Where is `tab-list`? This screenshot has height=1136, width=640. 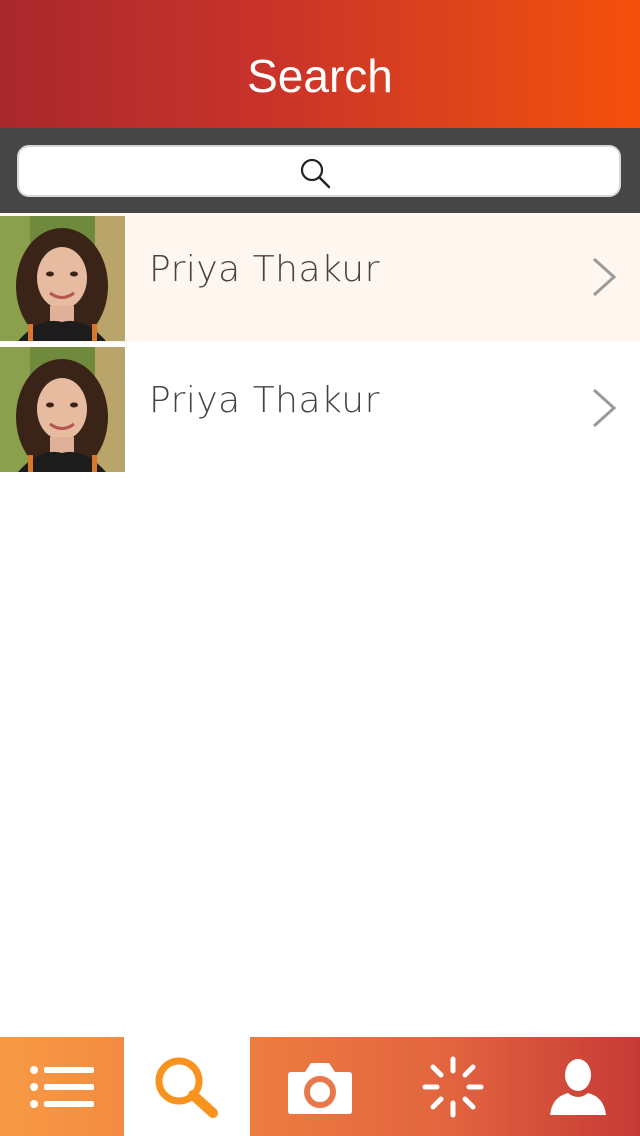 tab-list is located at coordinates (62, 1086).